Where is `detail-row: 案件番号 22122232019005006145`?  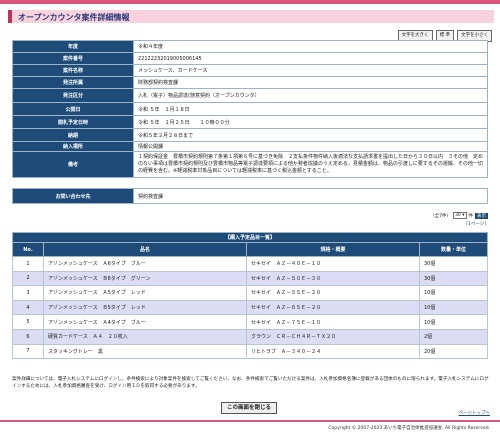
detail-row: 案件番号 22122232019005006145 is located at coordinates (250, 58).